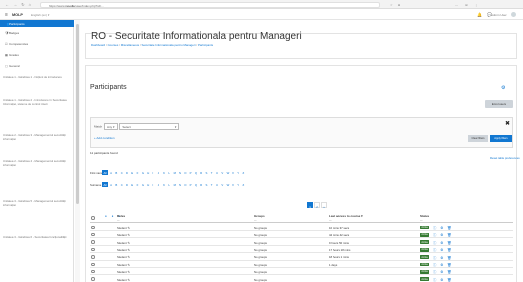  Describe the element at coordinates (339, 242) in the screenshot. I see `last-access-cell: 9 hours 50 mins` at that location.